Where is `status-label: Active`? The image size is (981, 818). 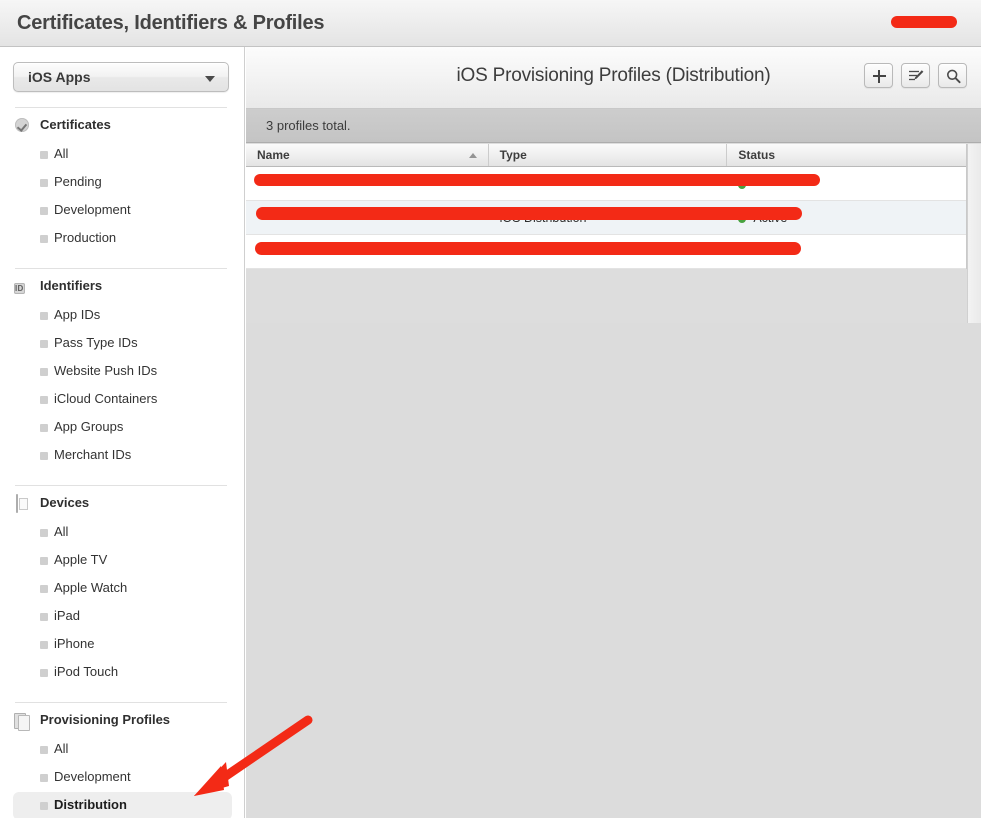
status-label: Active is located at coordinates (770, 218).